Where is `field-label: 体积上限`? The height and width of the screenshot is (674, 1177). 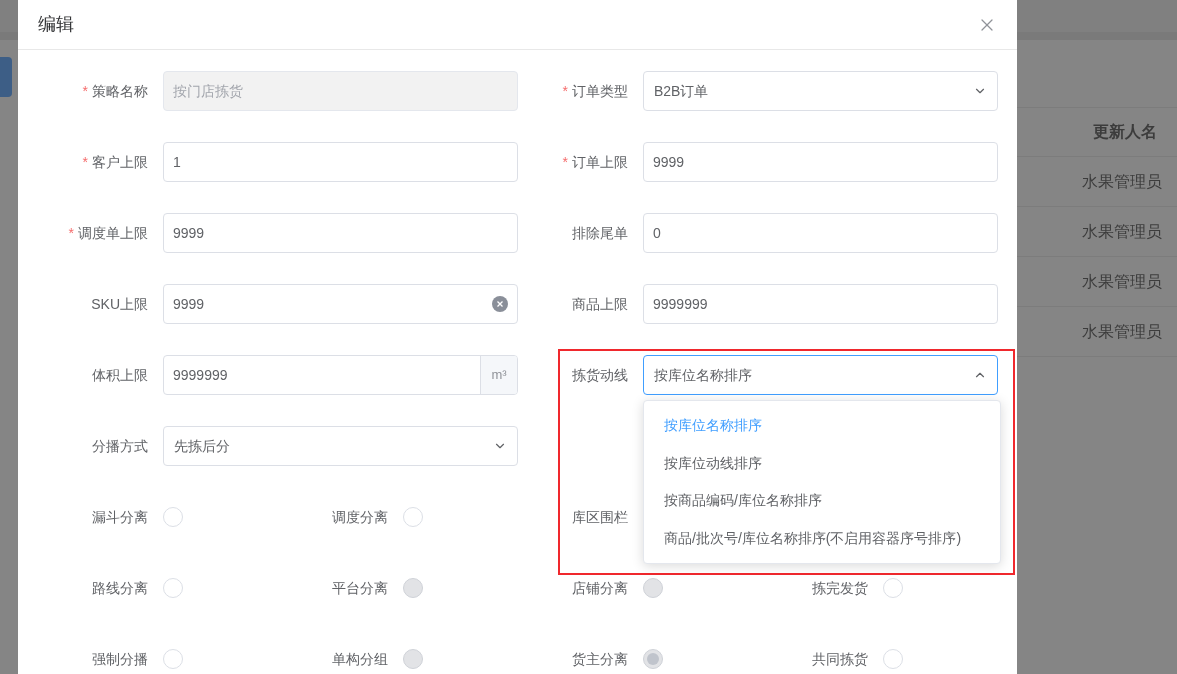 field-label: 体积上限 is located at coordinates (120, 375).